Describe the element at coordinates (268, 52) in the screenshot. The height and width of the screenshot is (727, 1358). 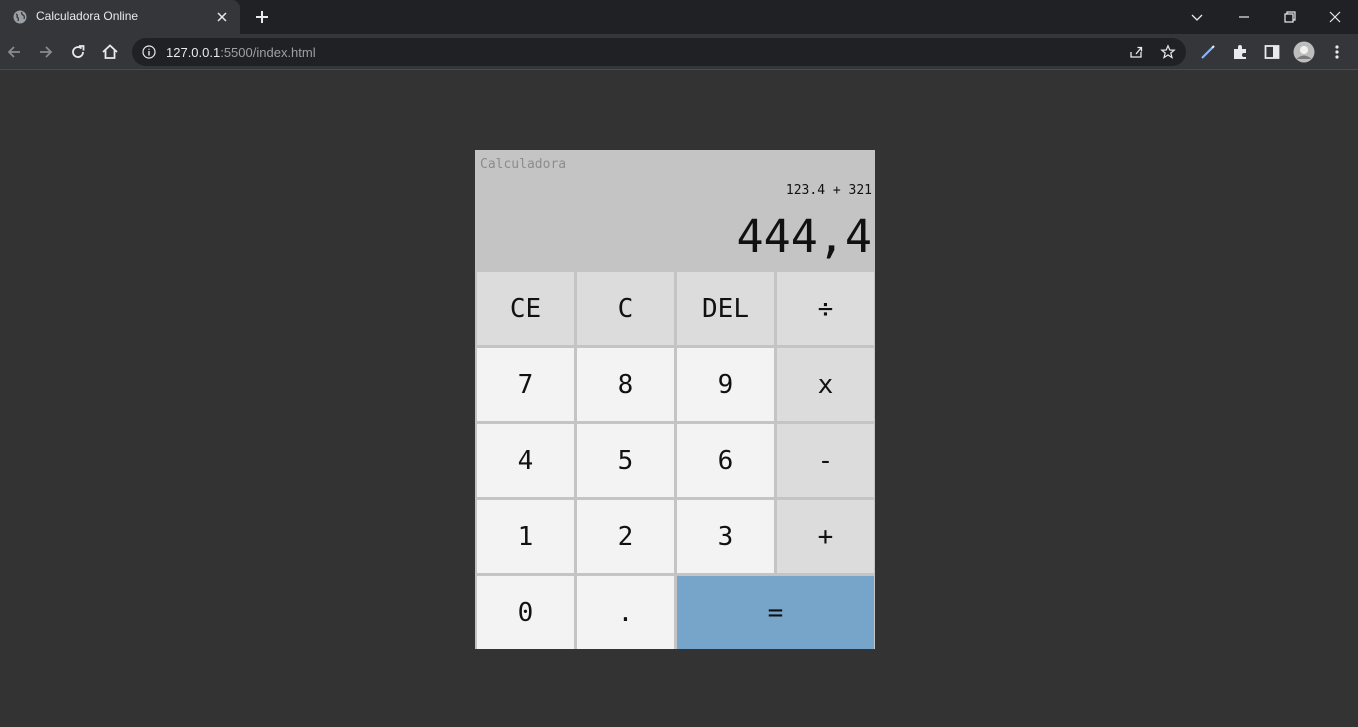
I see `url-path: :5500/index.html` at that location.